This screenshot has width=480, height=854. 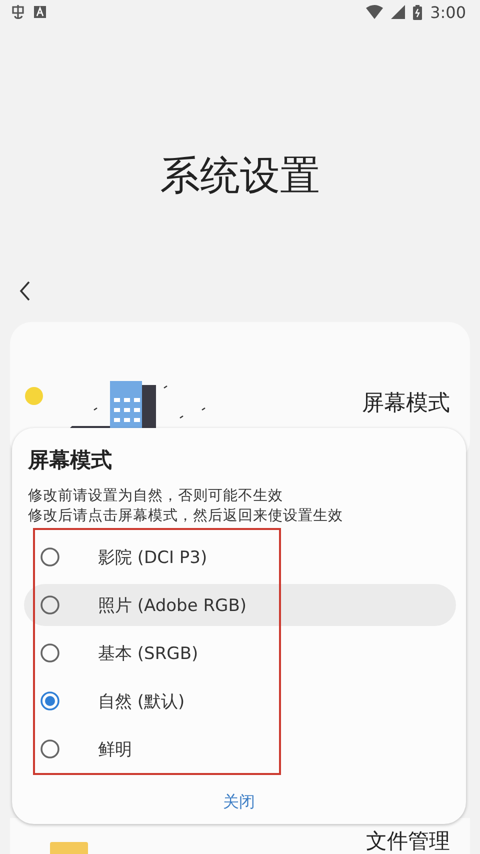 I want to click on dialog-note: 修改前请设置为自然，否则可能不生效, so click(x=156, y=496).